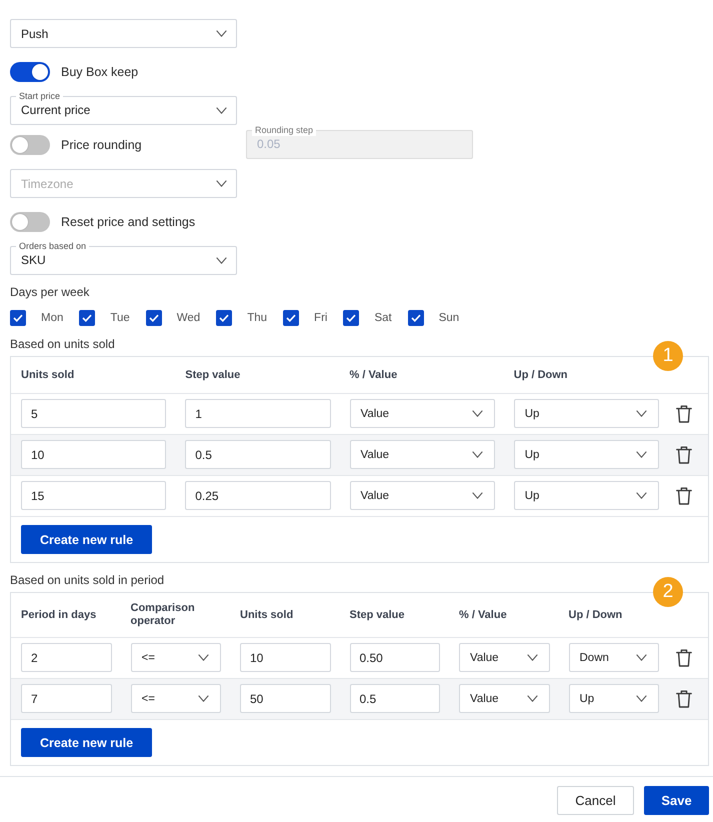 The width and height of the screenshot is (713, 822). Describe the element at coordinates (676, 800) in the screenshot. I see `save-button: Save` at that location.